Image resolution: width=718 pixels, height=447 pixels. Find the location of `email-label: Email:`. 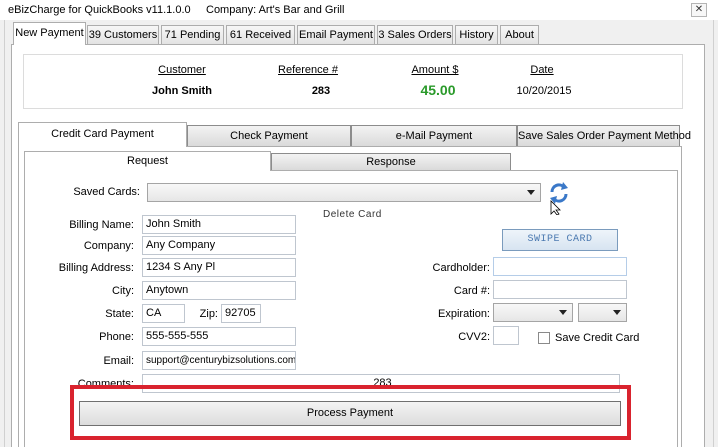

email-label: Email: is located at coordinates (118, 361).